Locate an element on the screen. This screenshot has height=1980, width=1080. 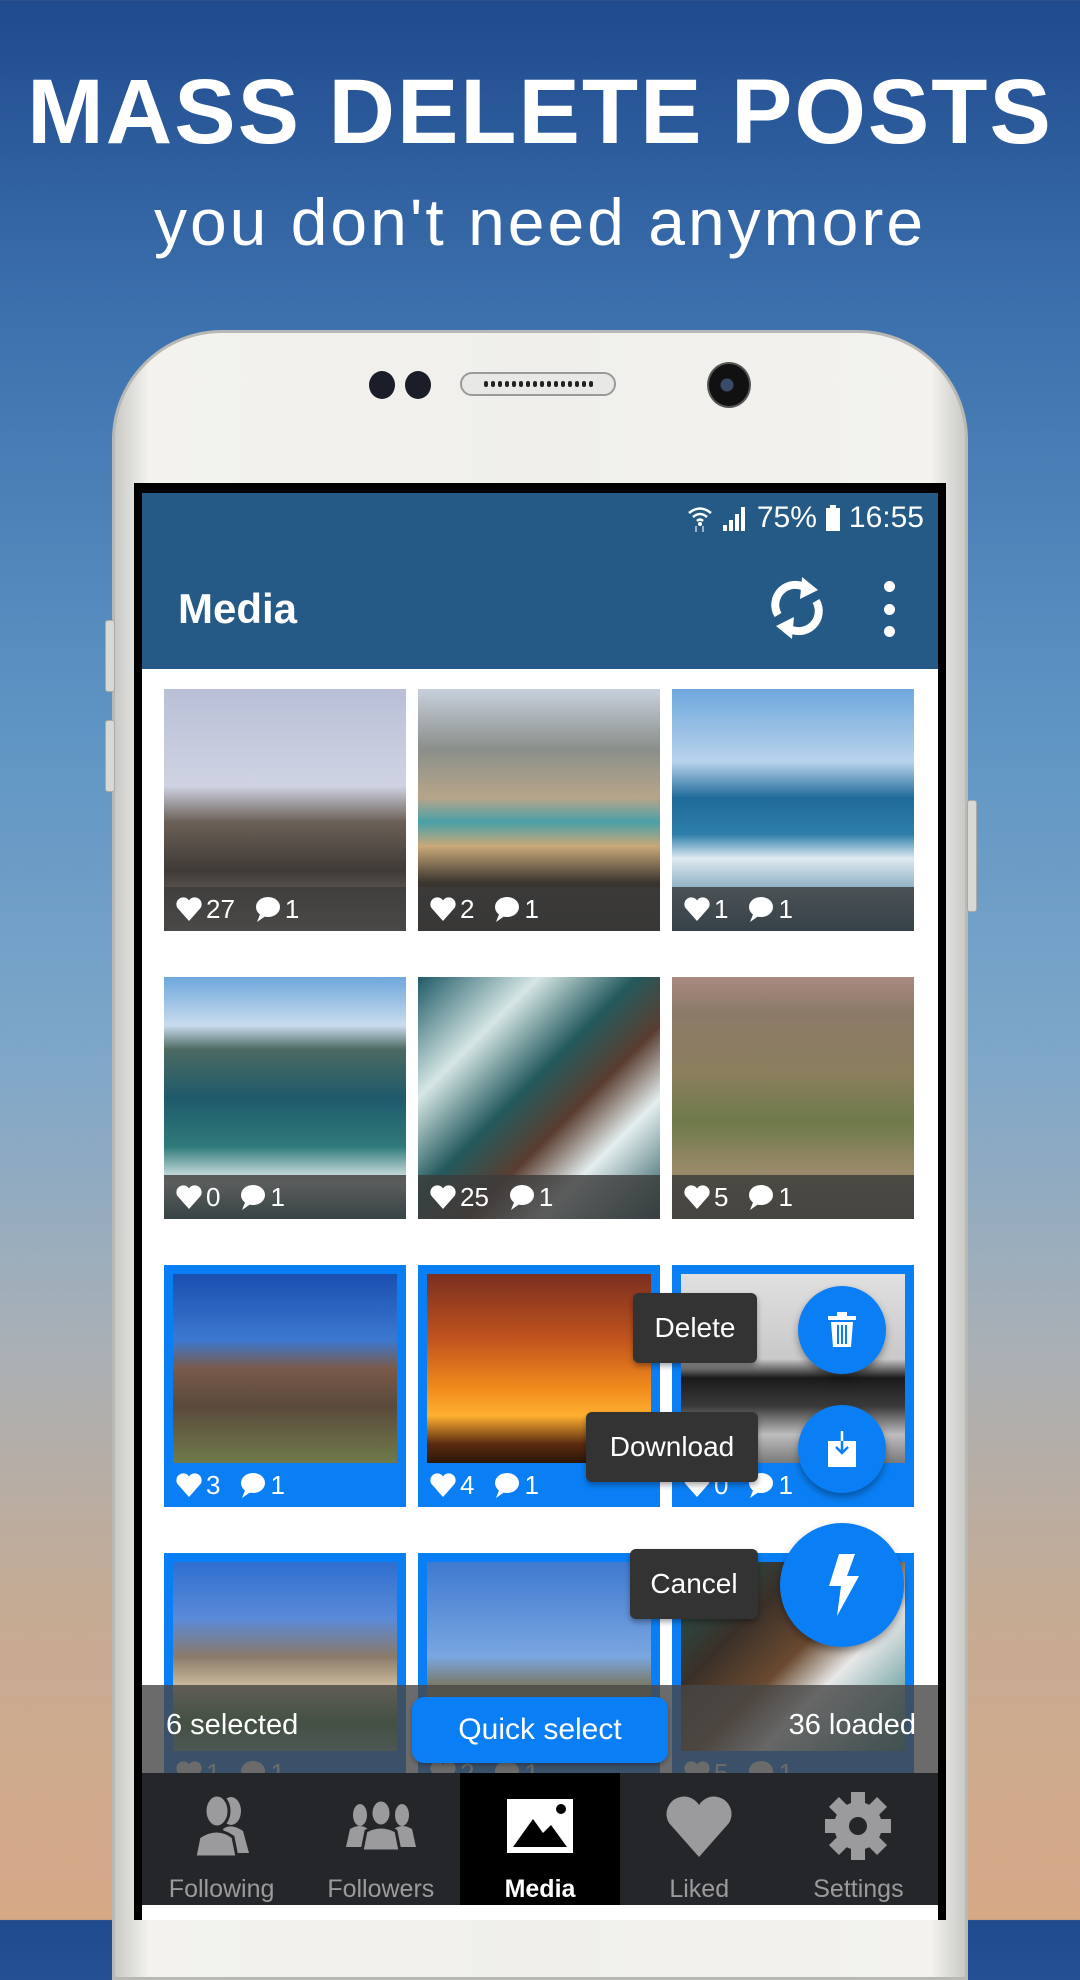
media-stats: 27 1 is located at coordinates (285, 909).